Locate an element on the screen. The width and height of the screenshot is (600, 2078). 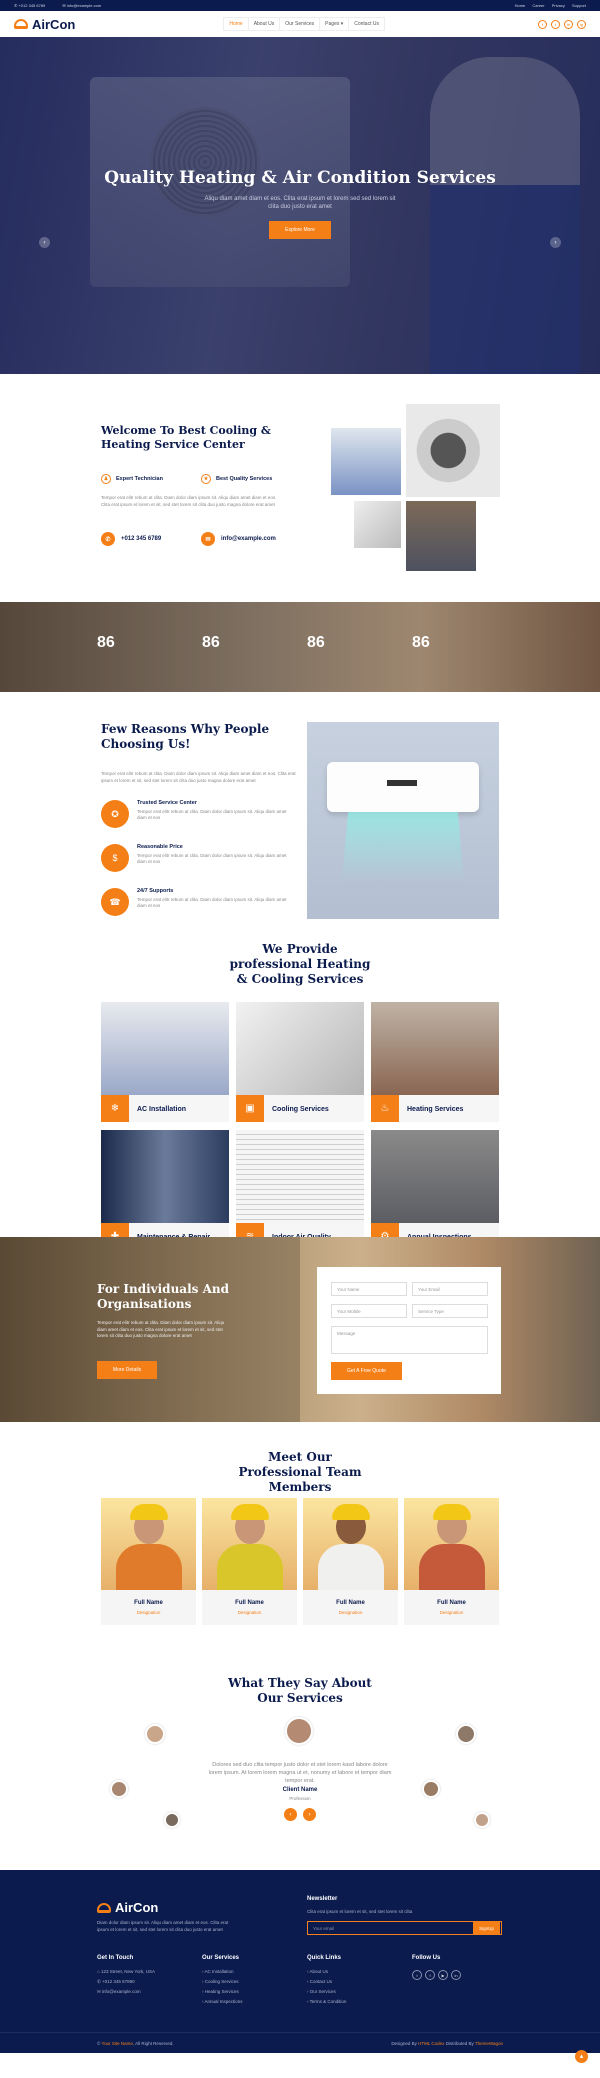
footer-service-link: › Cooling Services is located at coordinates (222, 1982).